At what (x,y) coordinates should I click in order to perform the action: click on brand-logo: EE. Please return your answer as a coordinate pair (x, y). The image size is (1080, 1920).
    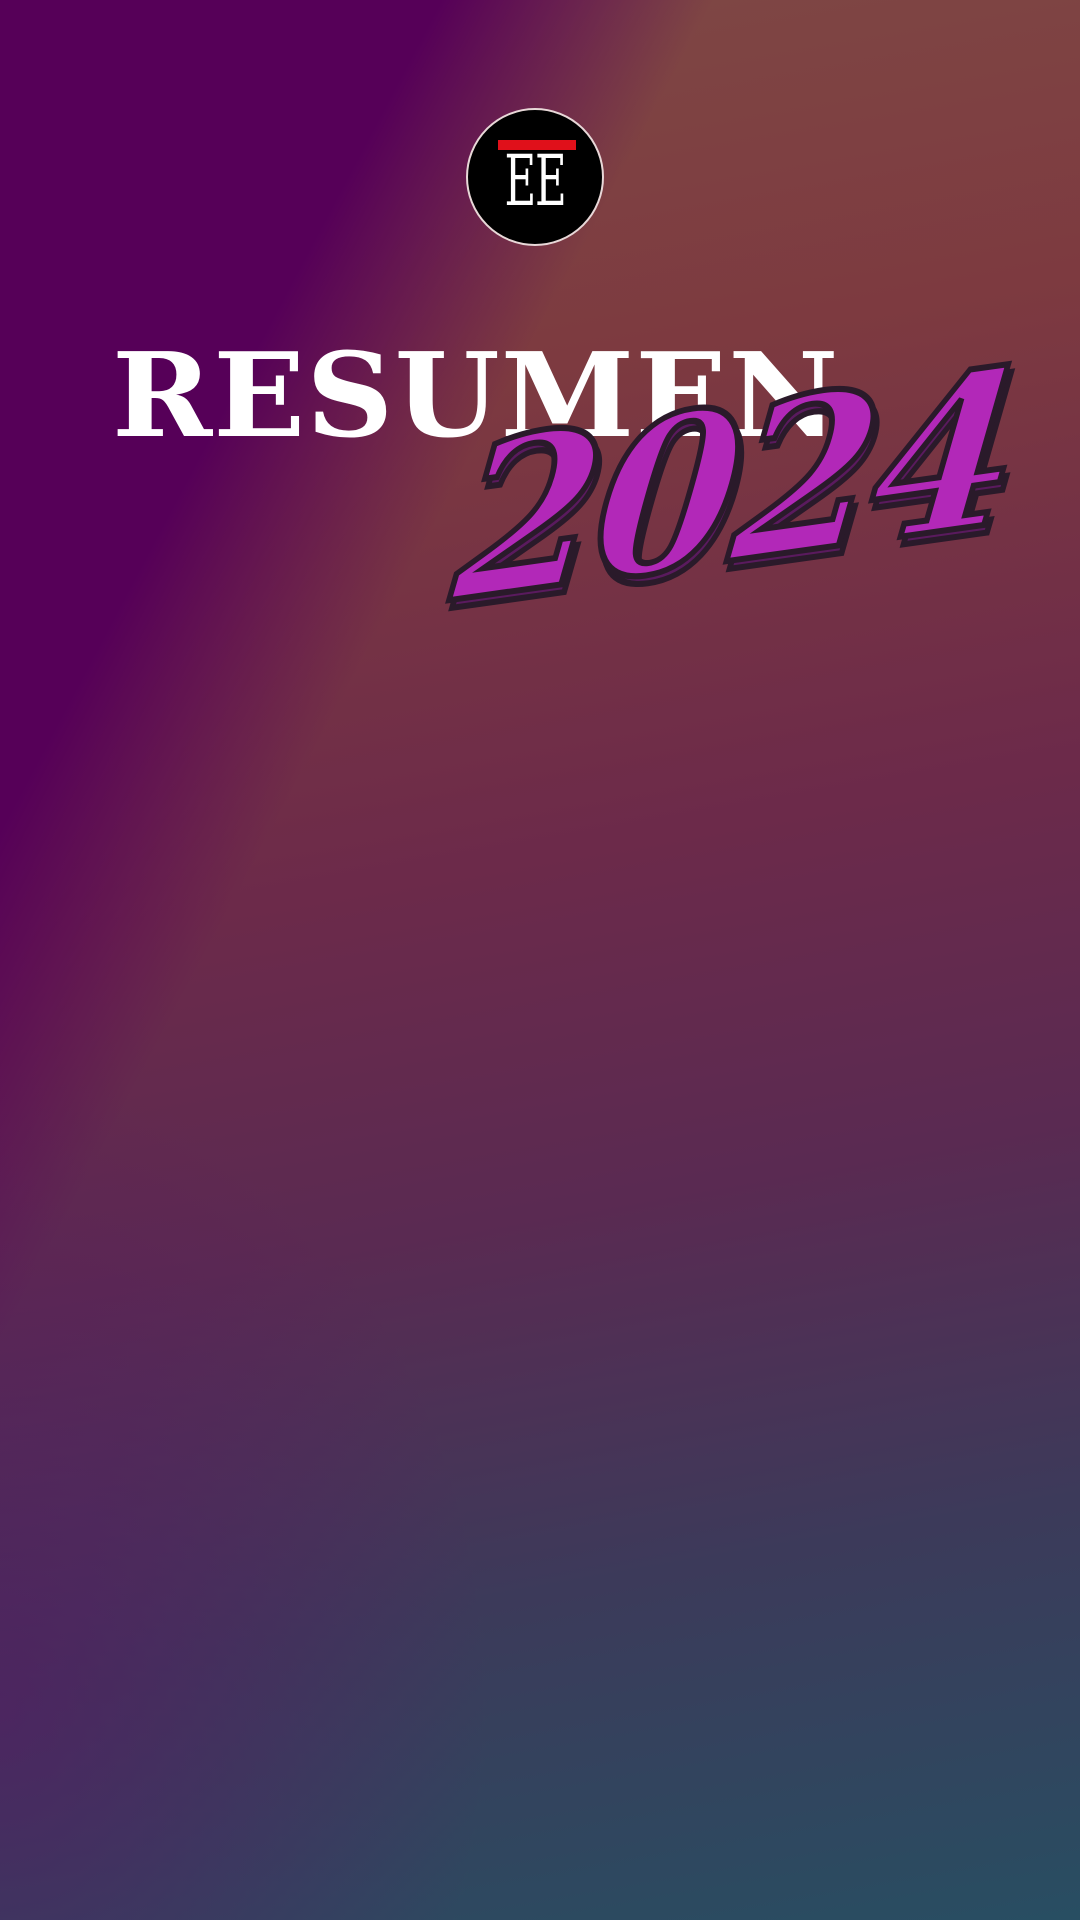
    Looking at the image, I should click on (535, 177).